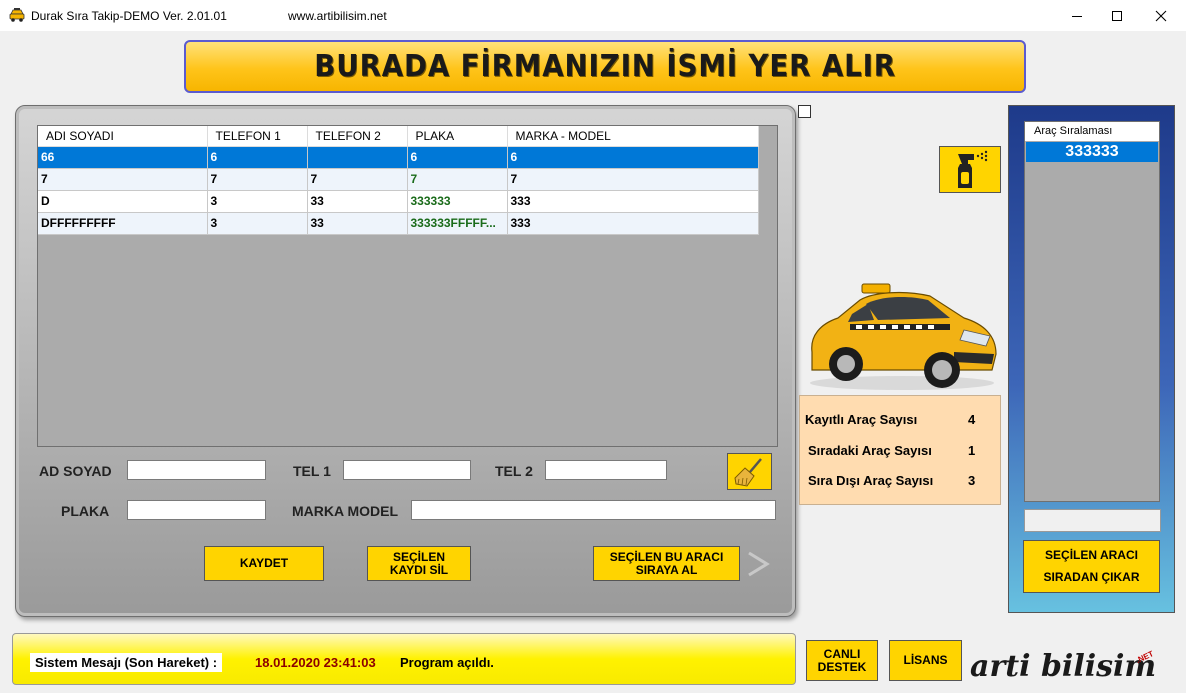 The image size is (1186, 693). I want to click on tel2-input, so click(606, 470).